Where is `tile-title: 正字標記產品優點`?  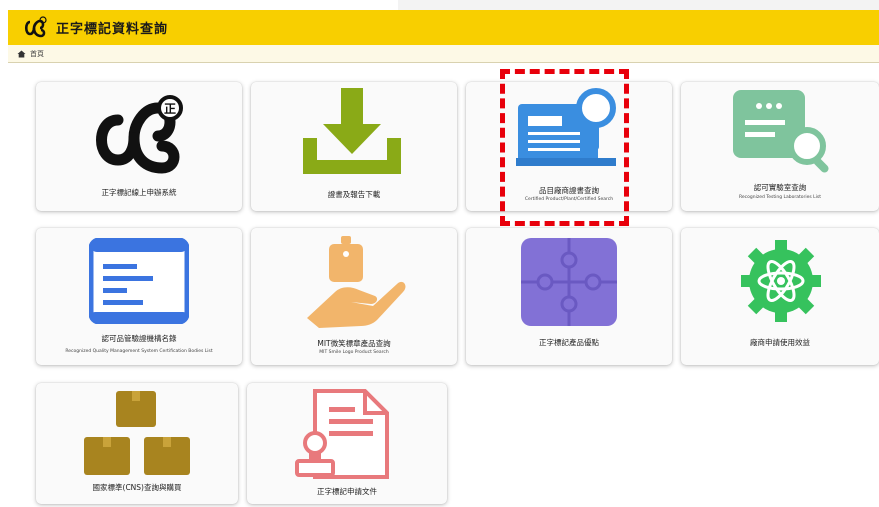
tile-title: 正字標記產品優點 is located at coordinates (569, 342).